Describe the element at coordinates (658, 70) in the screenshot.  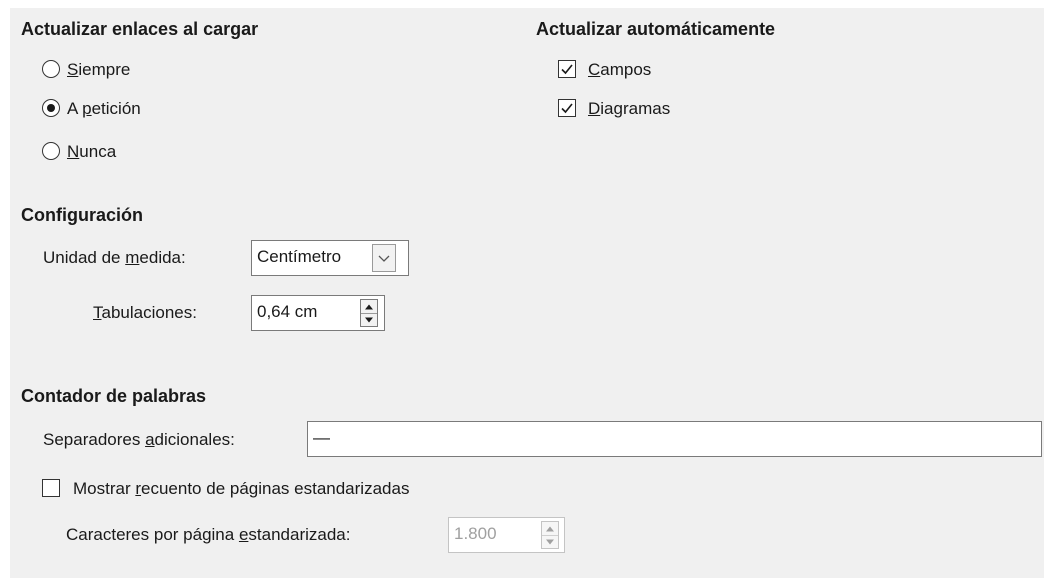
I see `checkbox-fields: Campos` at that location.